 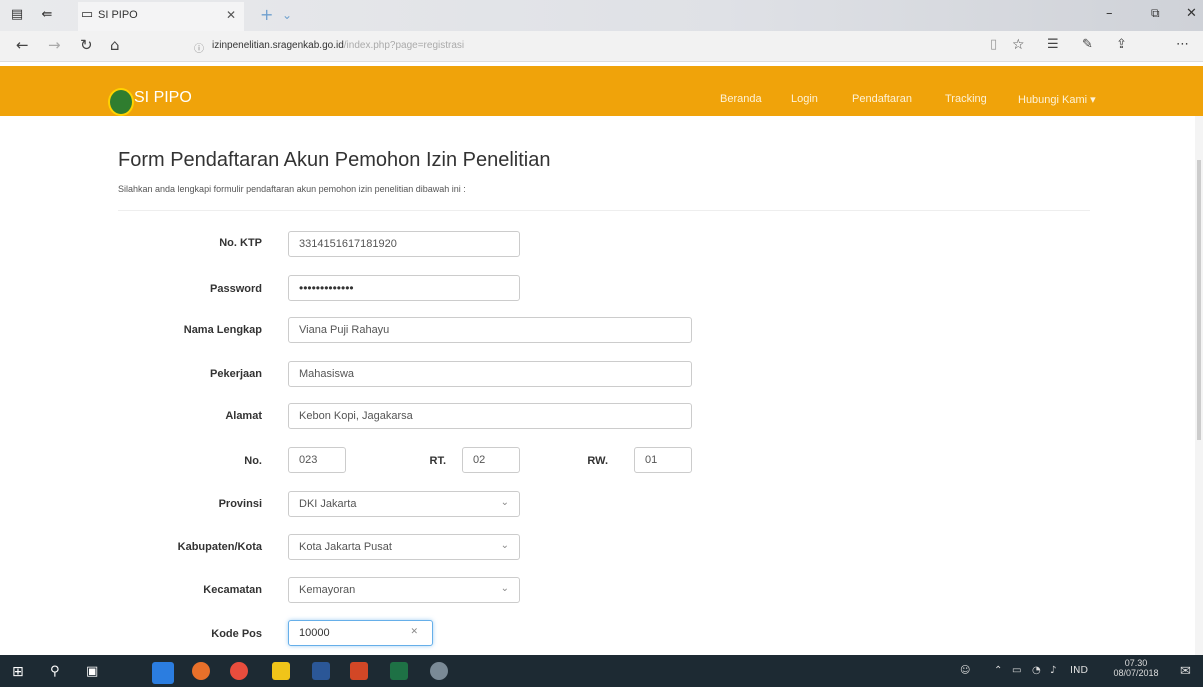 What do you see at coordinates (490, 330) in the screenshot?
I see `nama-lengkap-input: Viana Puji Rahayu` at bounding box center [490, 330].